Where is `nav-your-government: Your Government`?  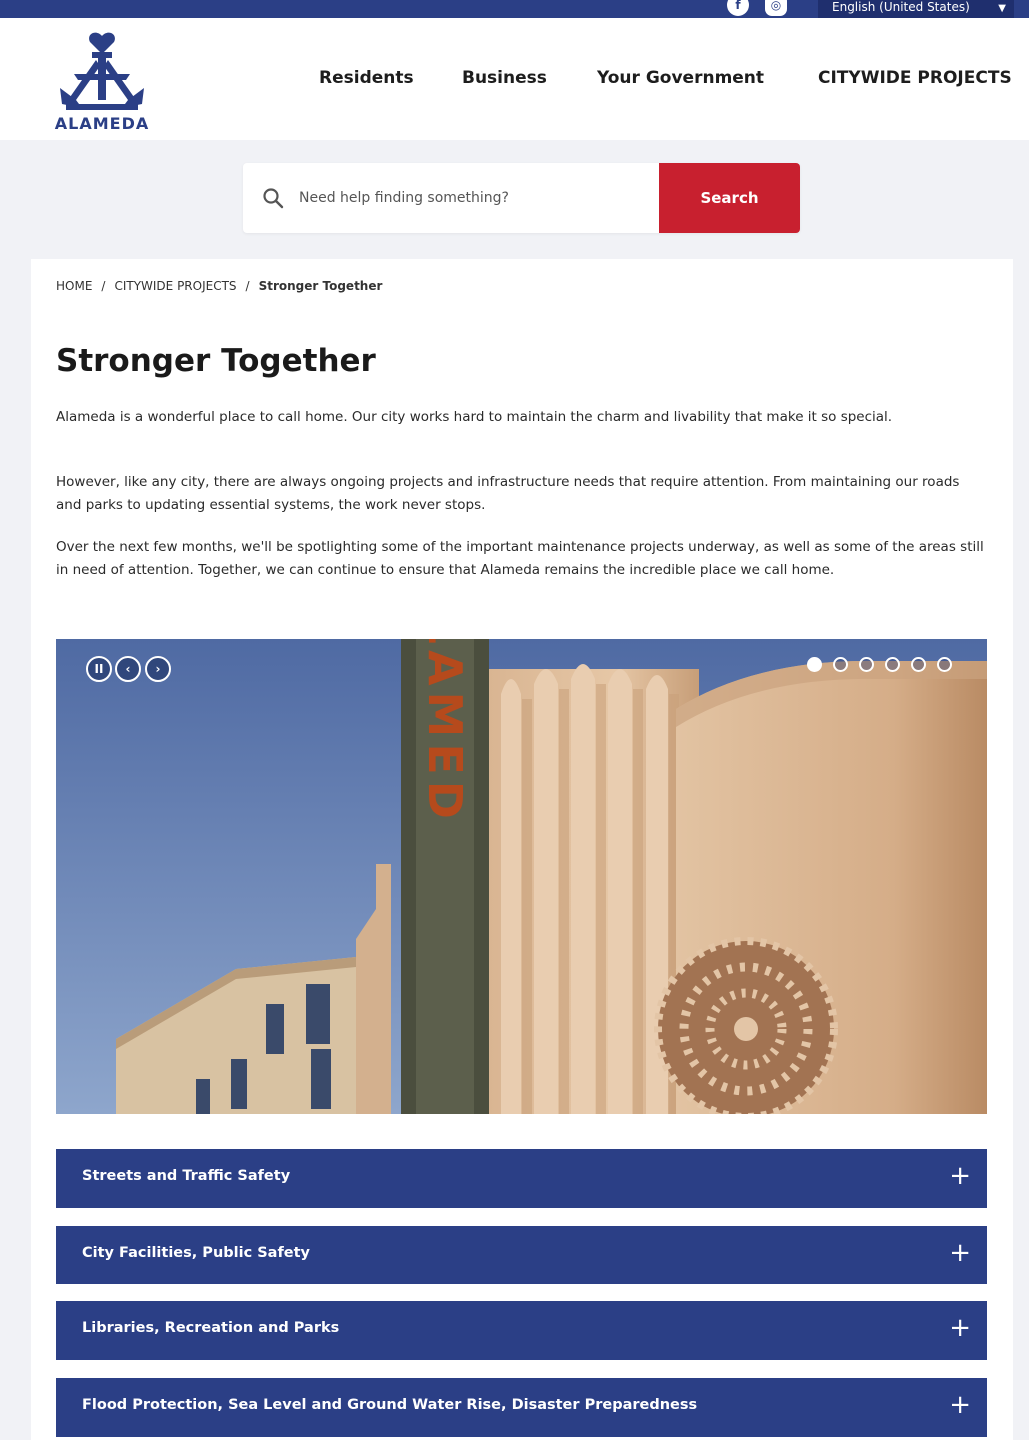
nav-your-government: Your Government is located at coordinates (680, 78).